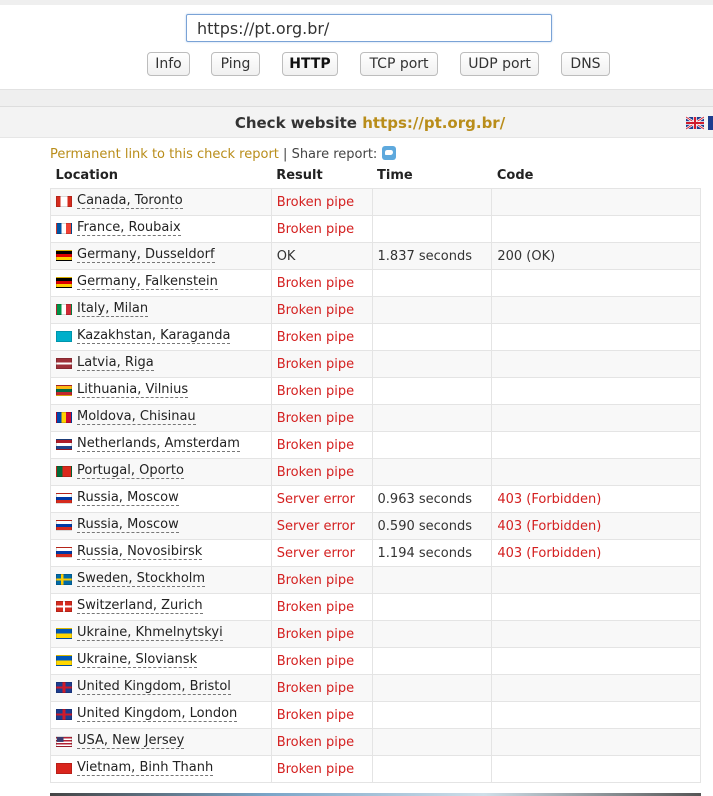 The width and height of the screenshot is (713, 796). Describe the element at coordinates (295, 123) in the screenshot. I see `title-prefix: Check website` at that location.